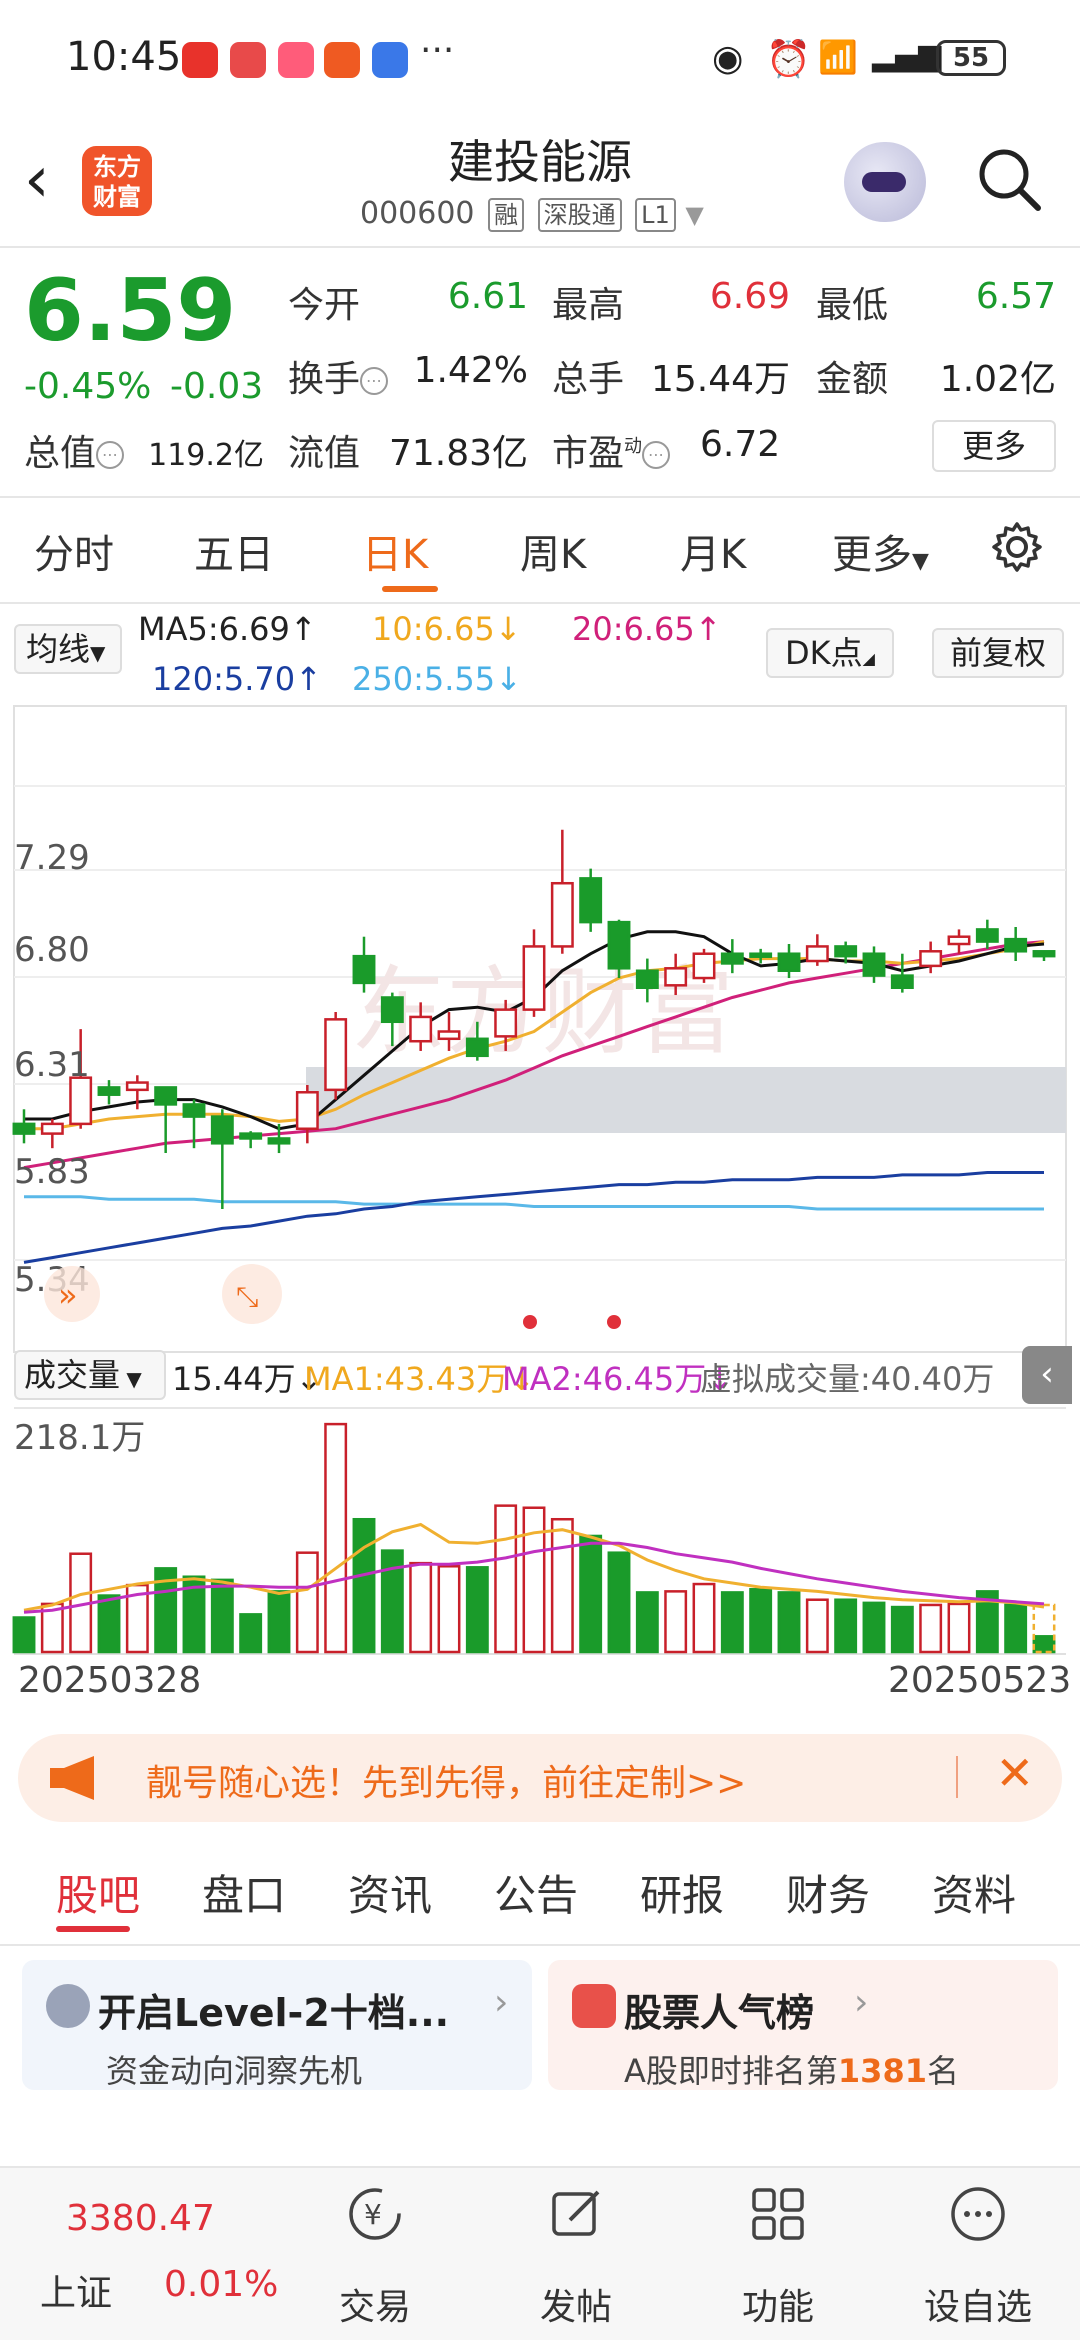  Describe the element at coordinates (227, 629) in the screenshot. I see `ma5-legend: MA5:6.69↑` at that location.